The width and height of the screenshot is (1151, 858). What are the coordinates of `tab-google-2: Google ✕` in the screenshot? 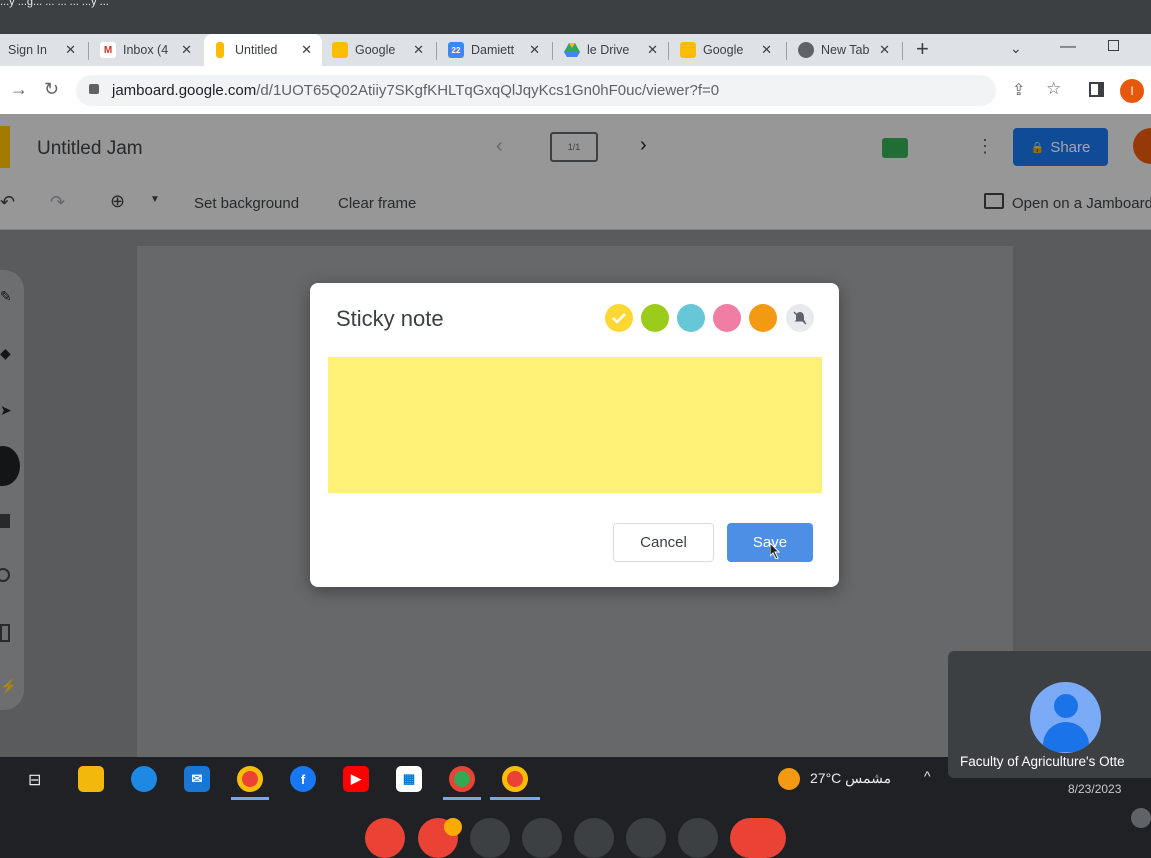 It's located at (727, 50).